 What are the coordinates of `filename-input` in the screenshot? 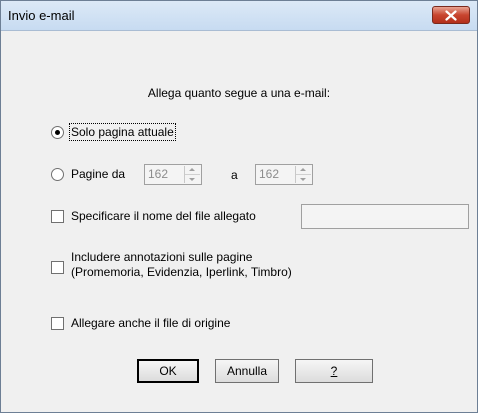 It's located at (385, 216).